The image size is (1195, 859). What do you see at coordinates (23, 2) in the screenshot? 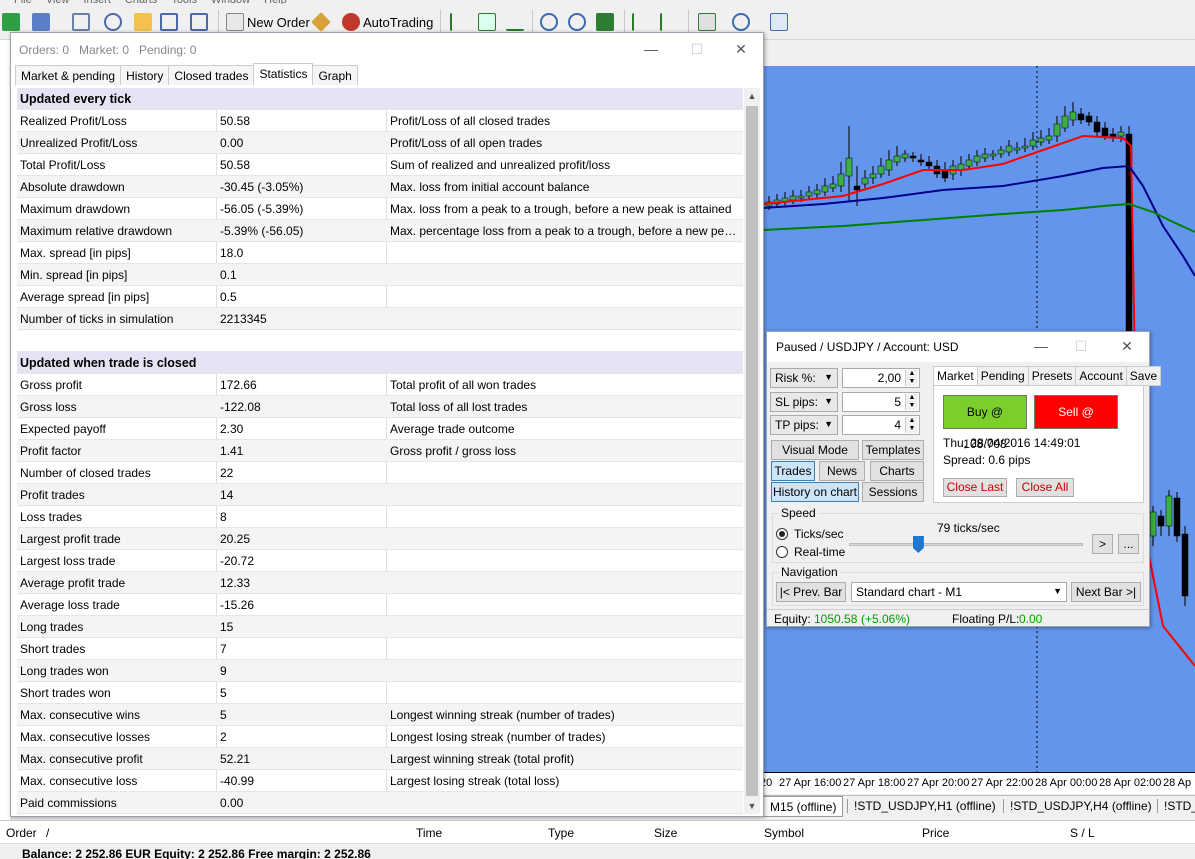
I see `menu-item-file: File` at bounding box center [23, 2].